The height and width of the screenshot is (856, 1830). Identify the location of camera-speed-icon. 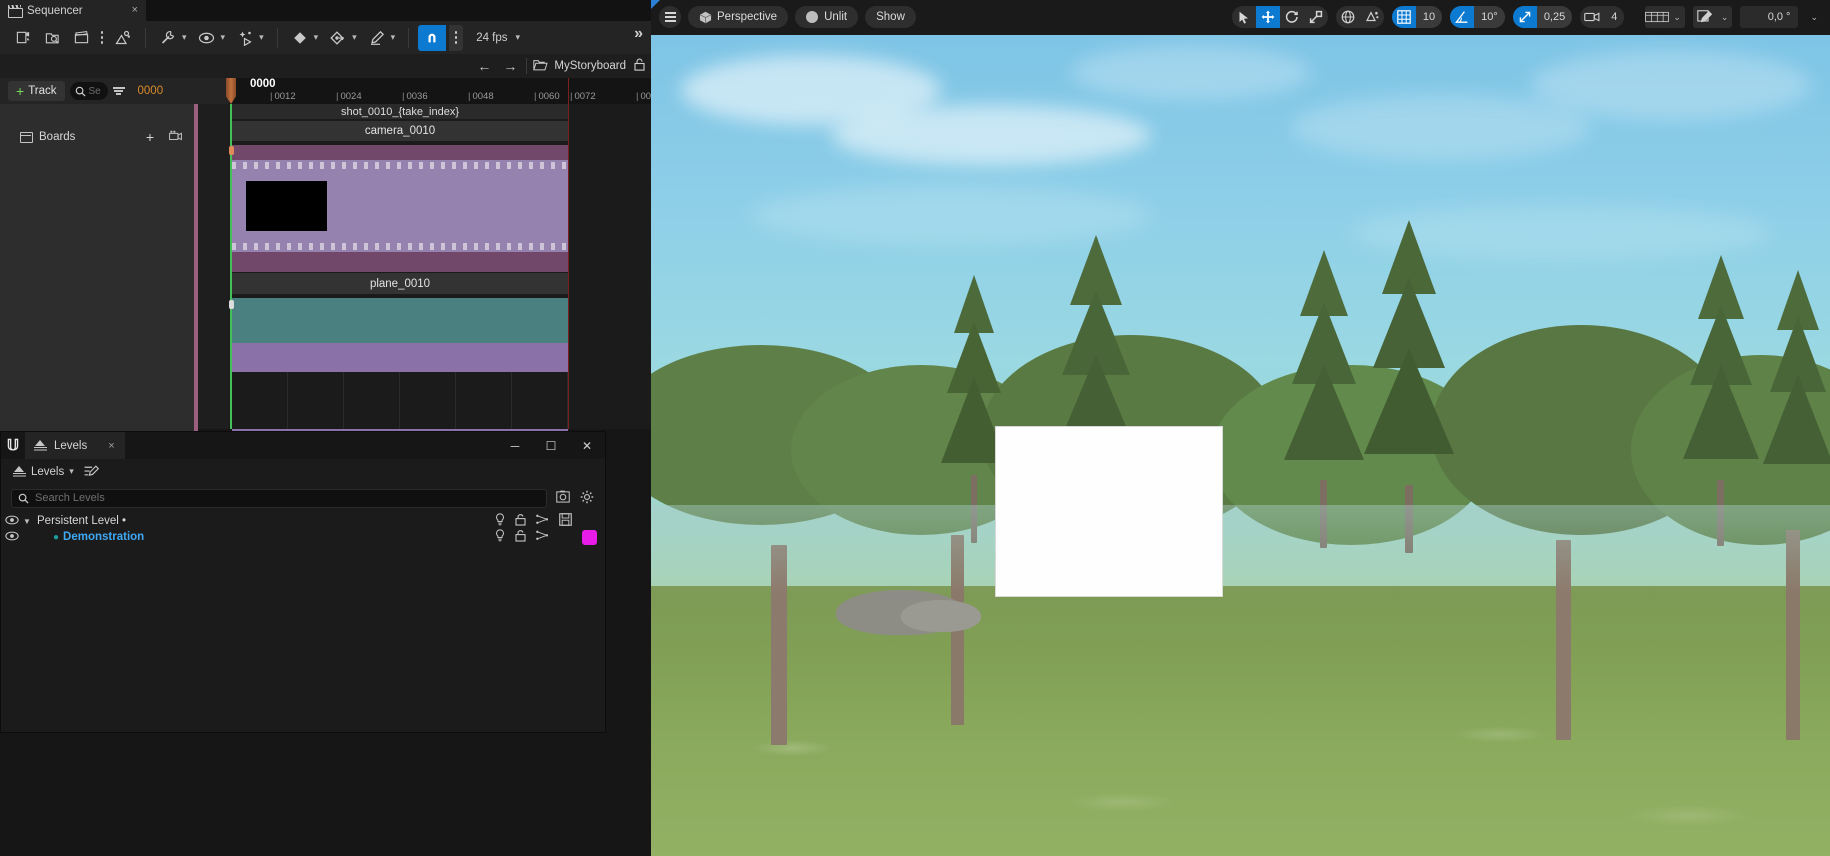
(1592, 17).